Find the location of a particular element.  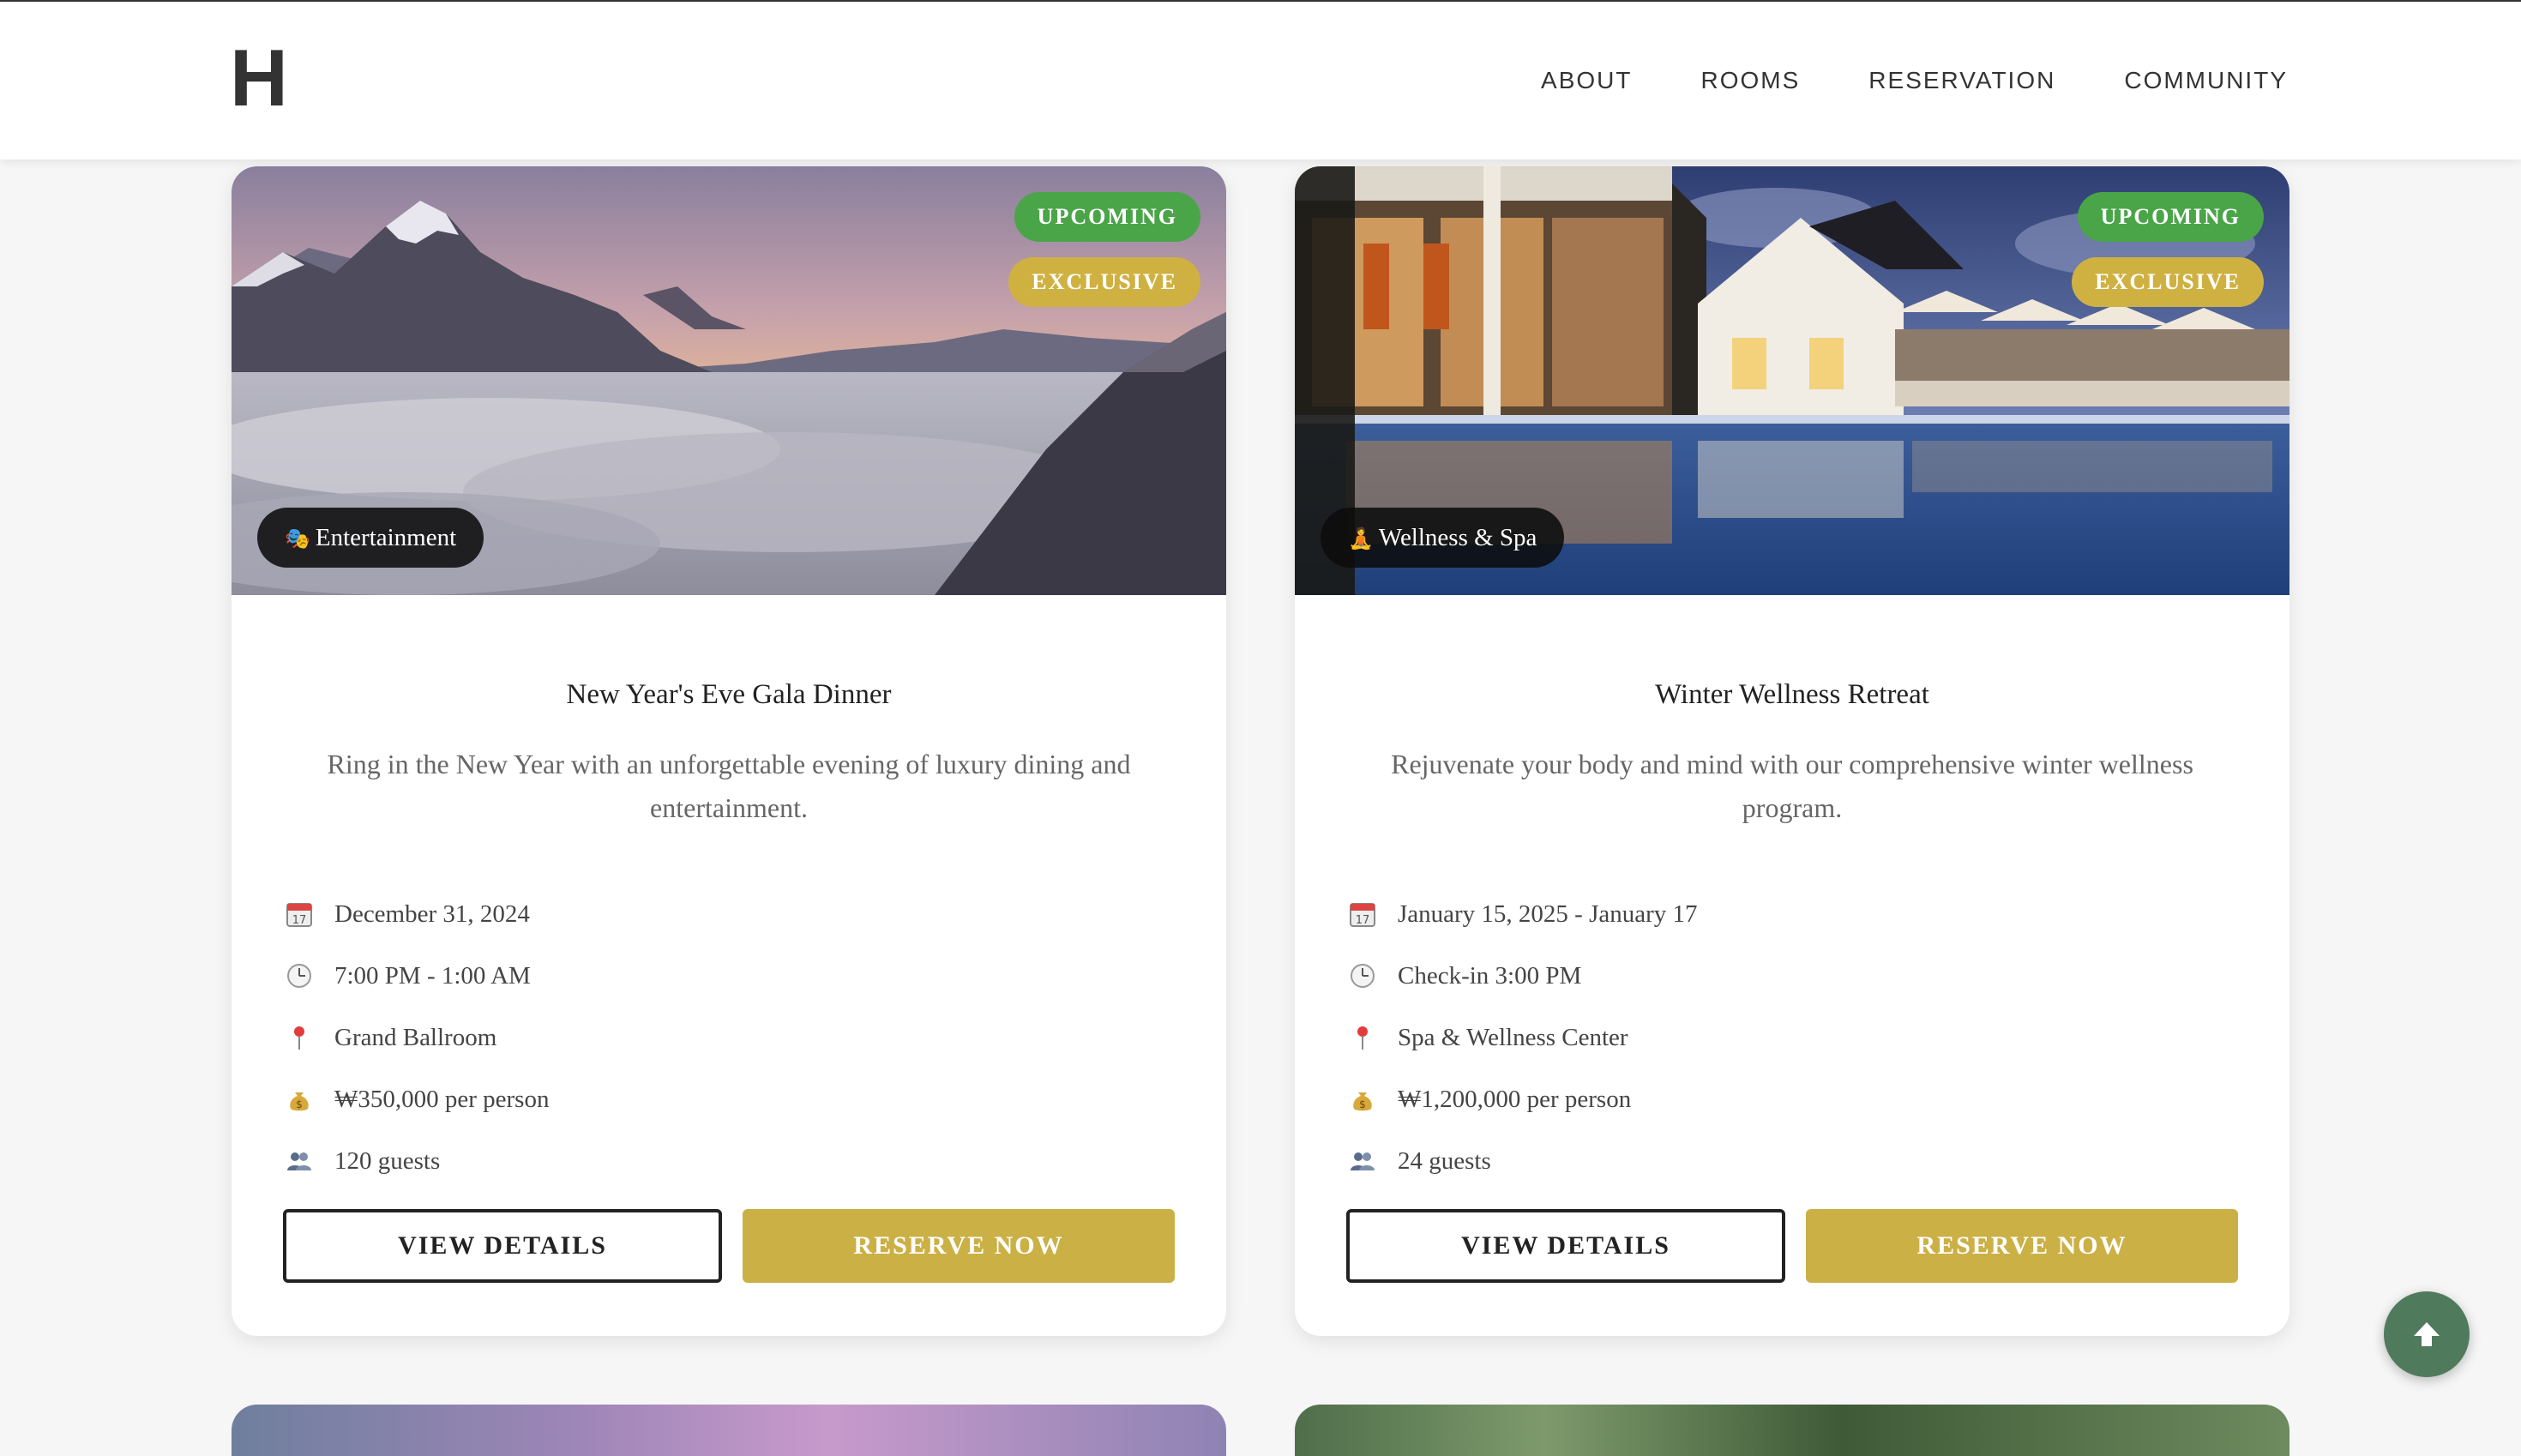

category-tag: 🎭 Entertainment is located at coordinates (370, 538).